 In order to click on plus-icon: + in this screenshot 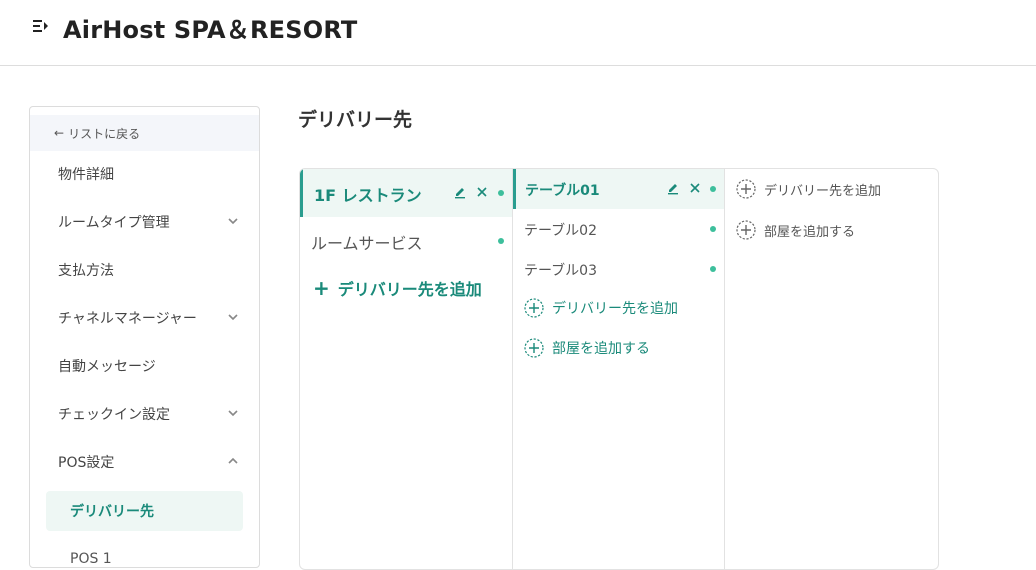, I will do `click(321, 288)`.